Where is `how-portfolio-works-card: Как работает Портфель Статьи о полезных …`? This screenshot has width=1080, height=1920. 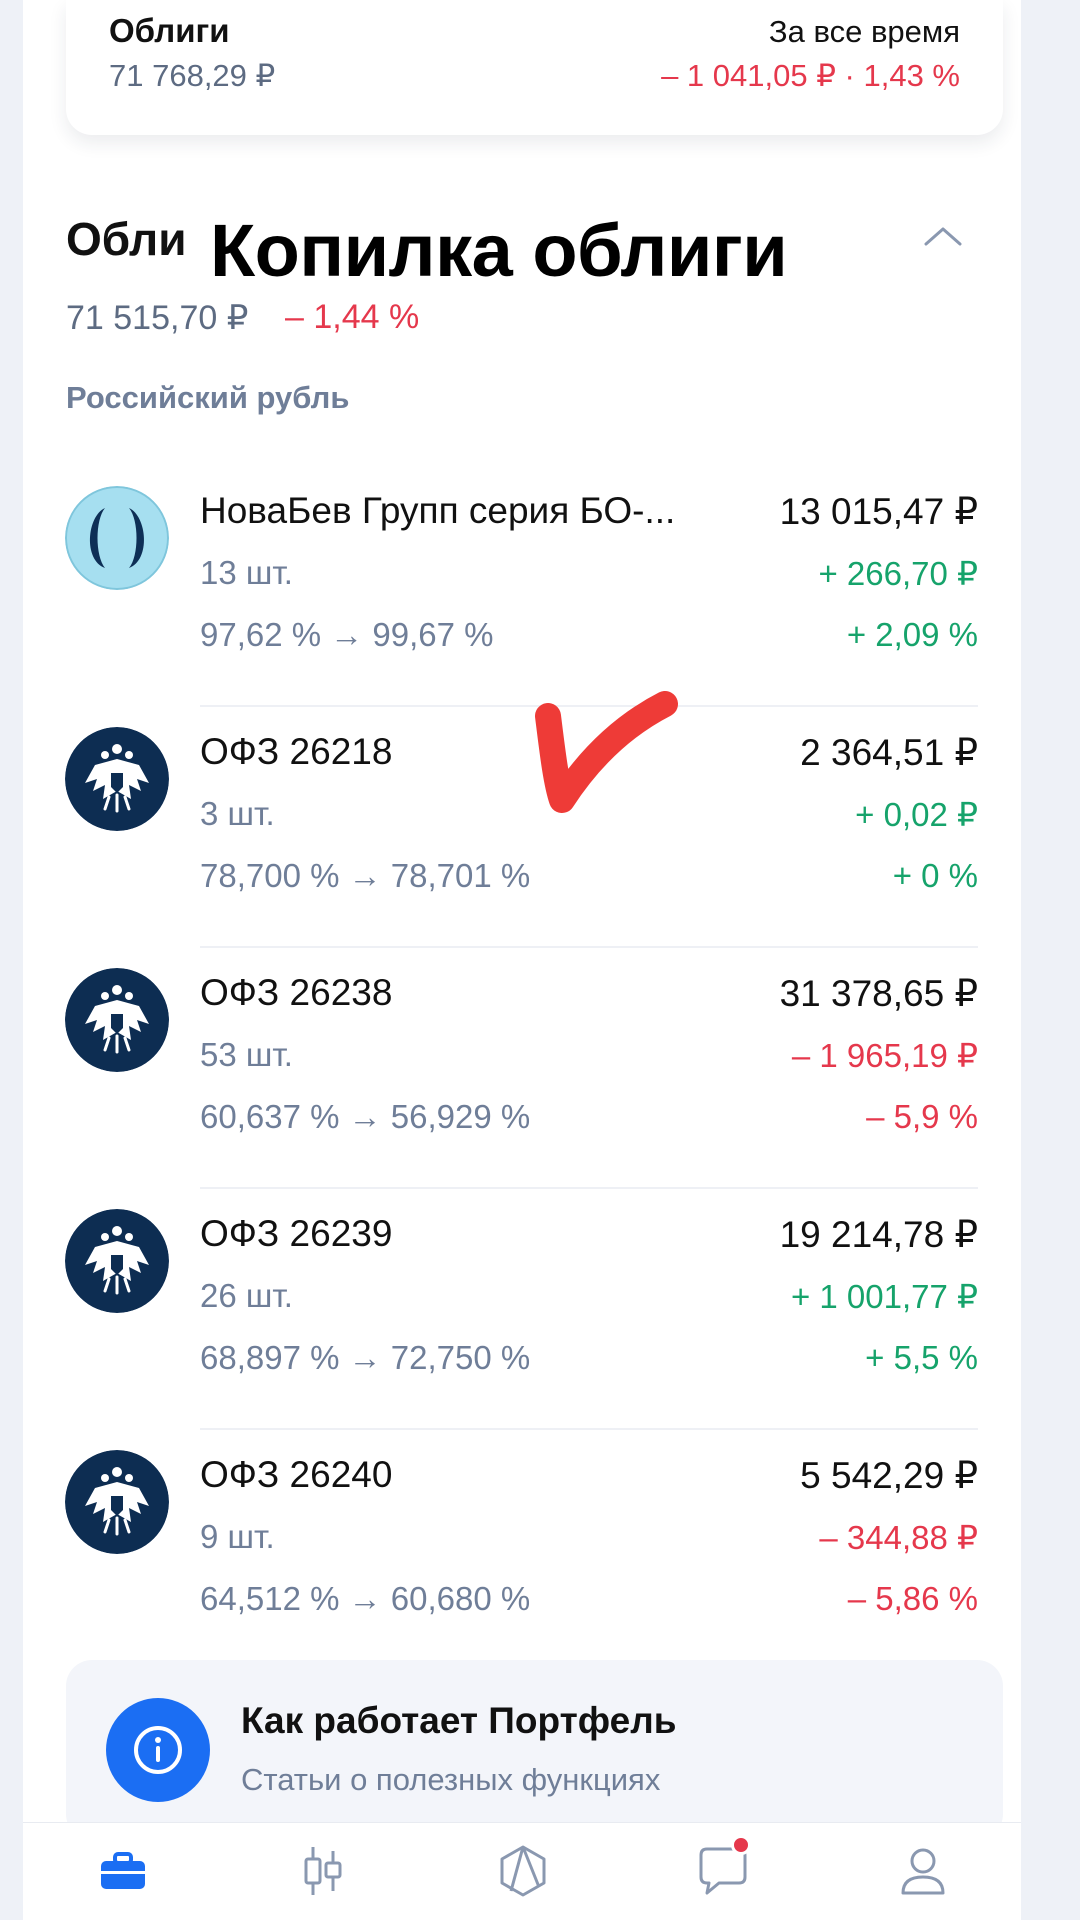 how-portfolio-works-card: Как работает Портфель Статьи о полезных … is located at coordinates (534, 1750).